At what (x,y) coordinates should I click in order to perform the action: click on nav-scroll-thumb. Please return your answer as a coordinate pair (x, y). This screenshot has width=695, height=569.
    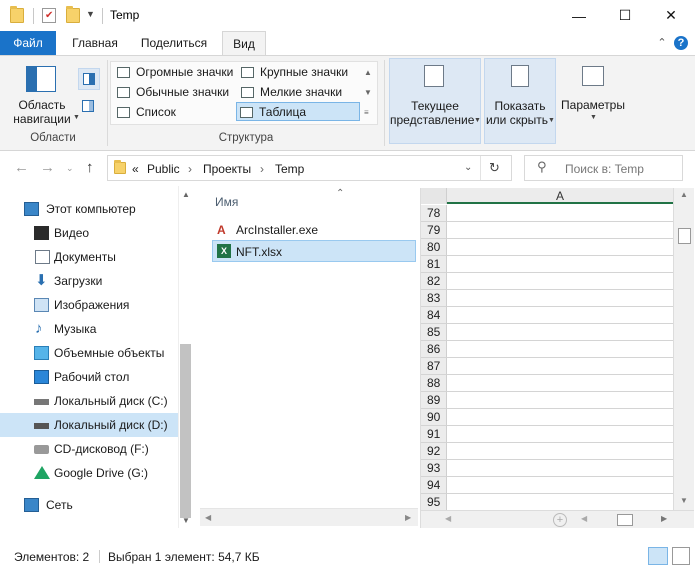
    Looking at the image, I should click on (185, 431).